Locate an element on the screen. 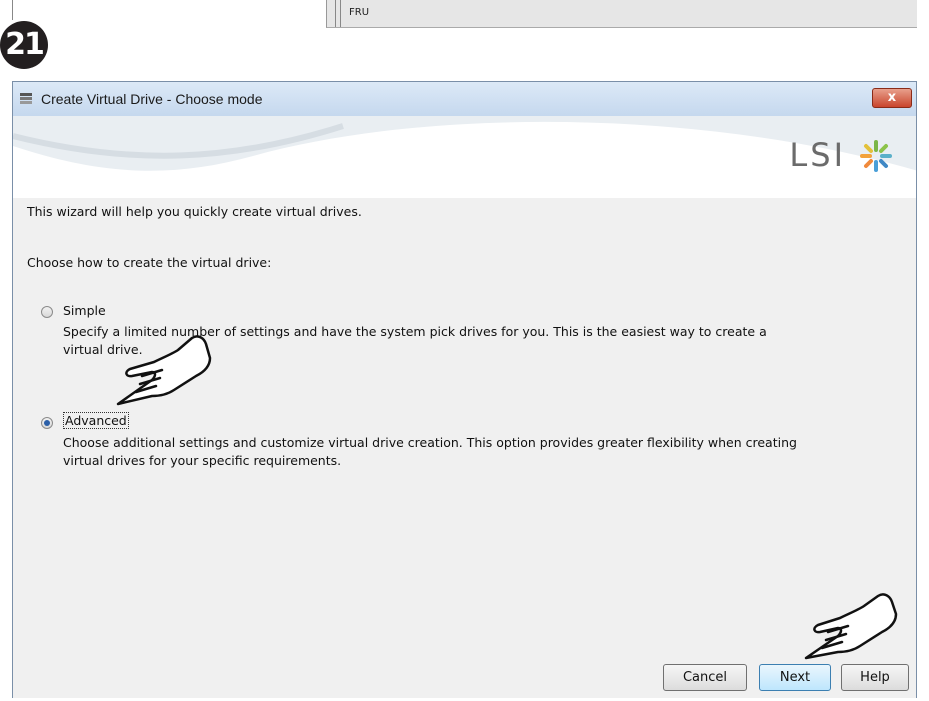  close-icon: x is located at coordinates (892, 97).